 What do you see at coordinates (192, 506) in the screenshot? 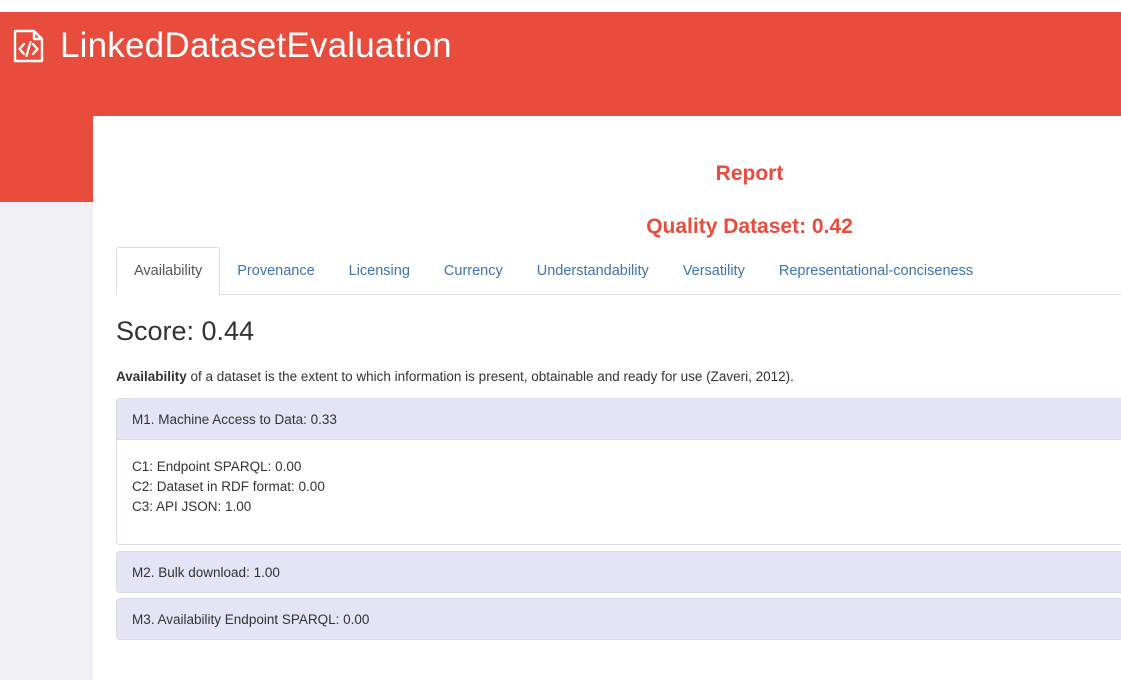
I see `criterion-c3: C3: API JSON: 1.00` at bounding box center [192, 506].